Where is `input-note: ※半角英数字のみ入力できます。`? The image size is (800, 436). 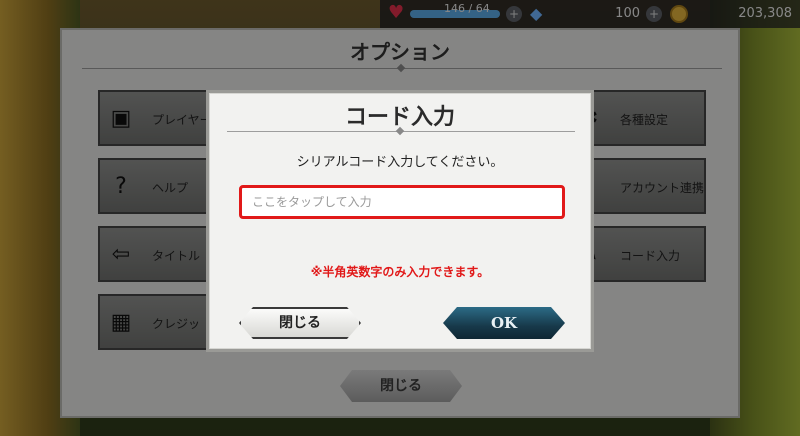
input-note: ※半角英数字のみ入力できます。 is located at coordinates (400, 272).